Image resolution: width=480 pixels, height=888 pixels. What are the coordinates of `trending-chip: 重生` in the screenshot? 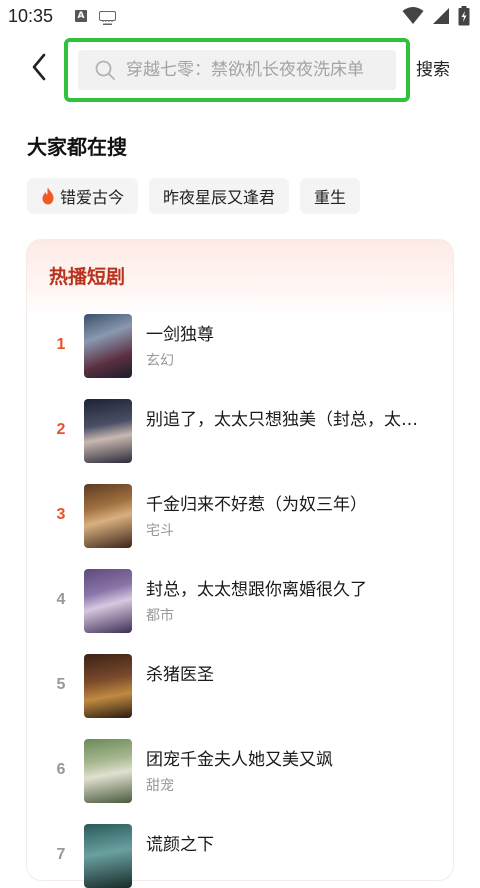 It's located at (330, 196).